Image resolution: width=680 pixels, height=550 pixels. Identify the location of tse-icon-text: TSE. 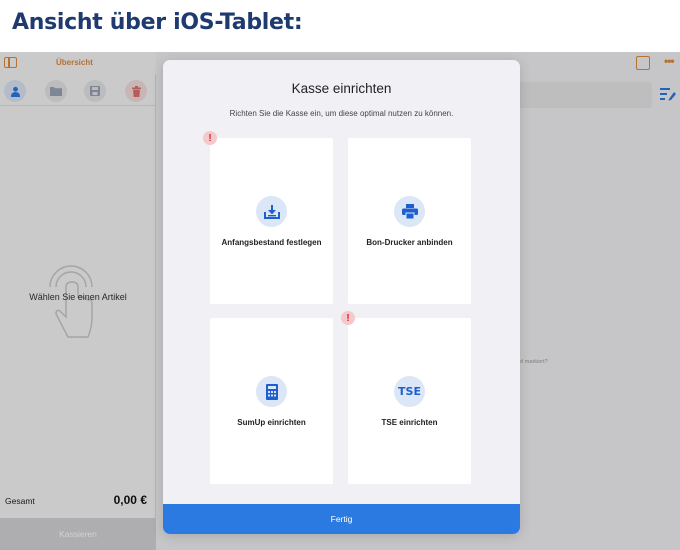
(409, 391).